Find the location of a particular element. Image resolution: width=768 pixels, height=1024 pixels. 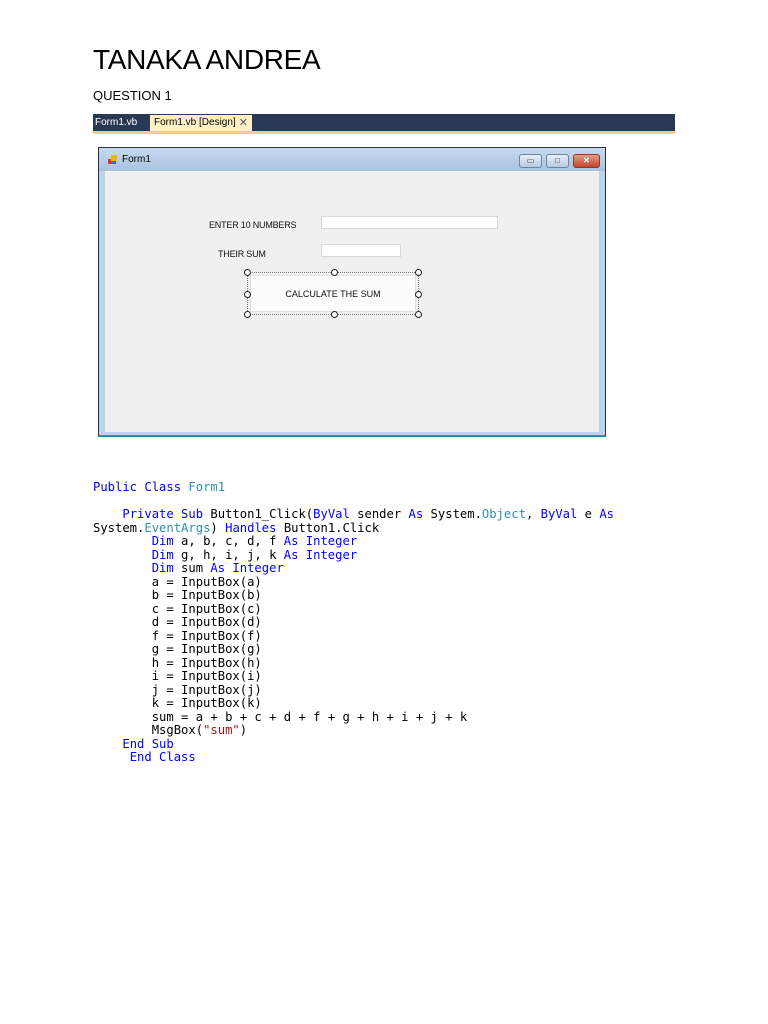

code-text: f = InputBox(f) is located at coordinates (177, 635).